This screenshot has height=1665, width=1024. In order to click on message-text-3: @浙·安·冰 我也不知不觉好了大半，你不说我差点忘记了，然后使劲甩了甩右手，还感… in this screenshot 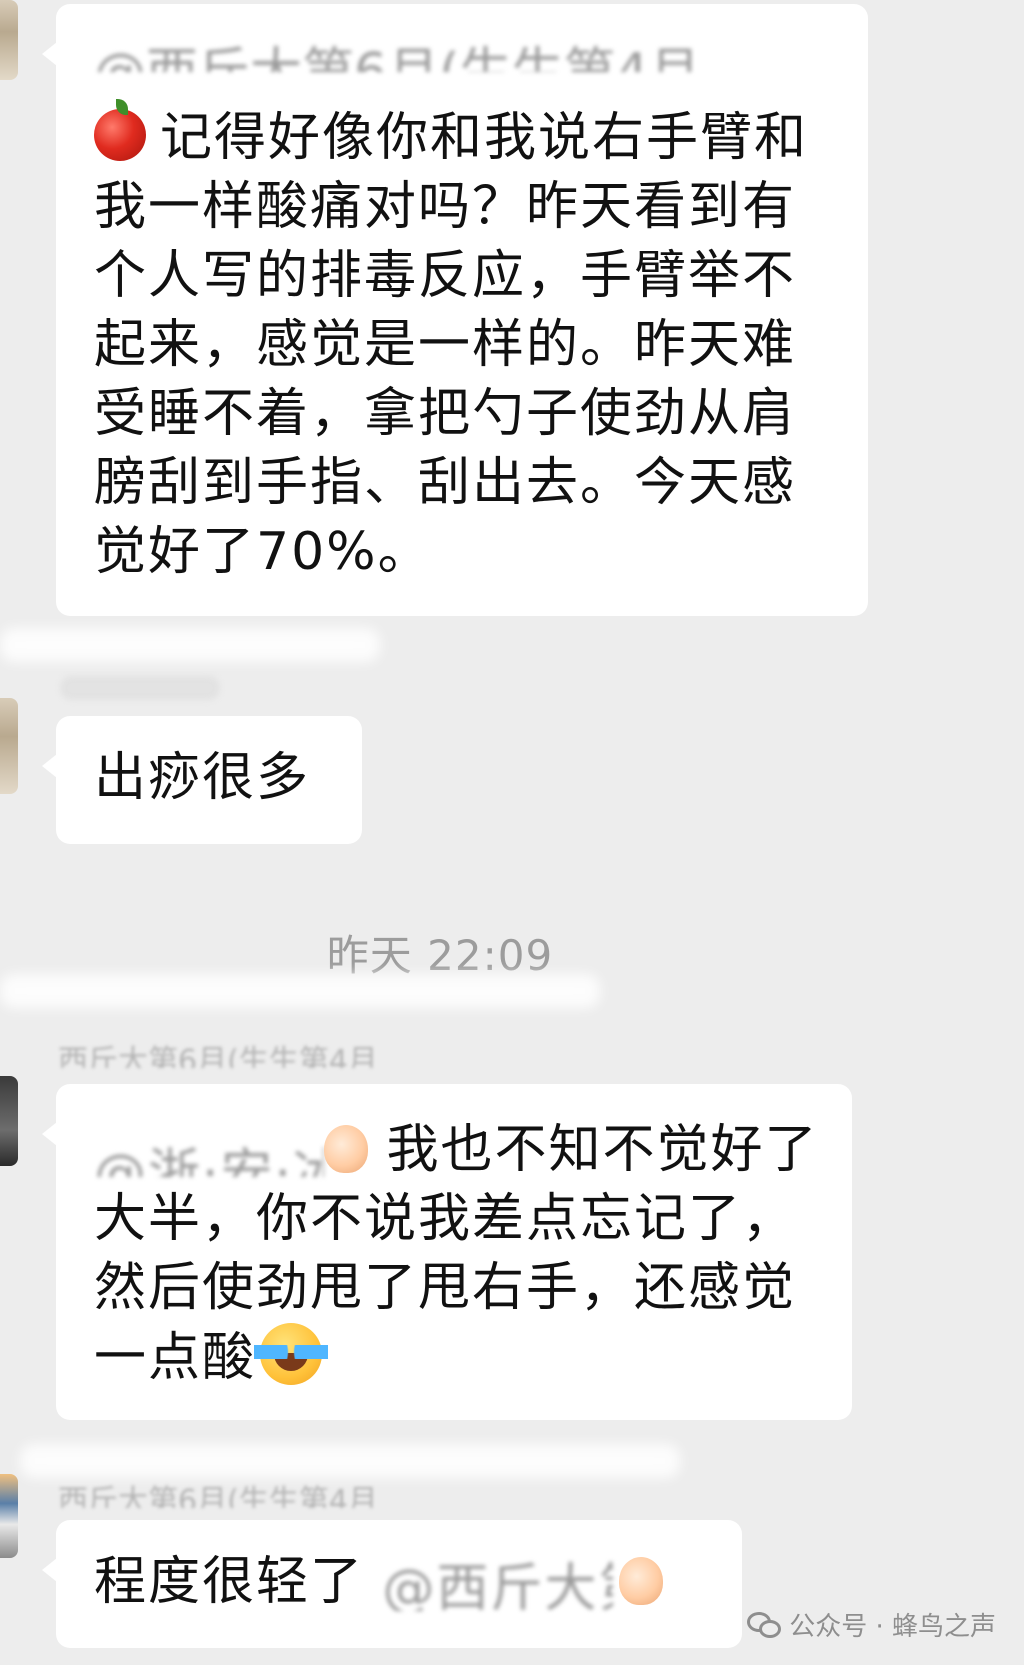, I will do `click(456, 1254)`.